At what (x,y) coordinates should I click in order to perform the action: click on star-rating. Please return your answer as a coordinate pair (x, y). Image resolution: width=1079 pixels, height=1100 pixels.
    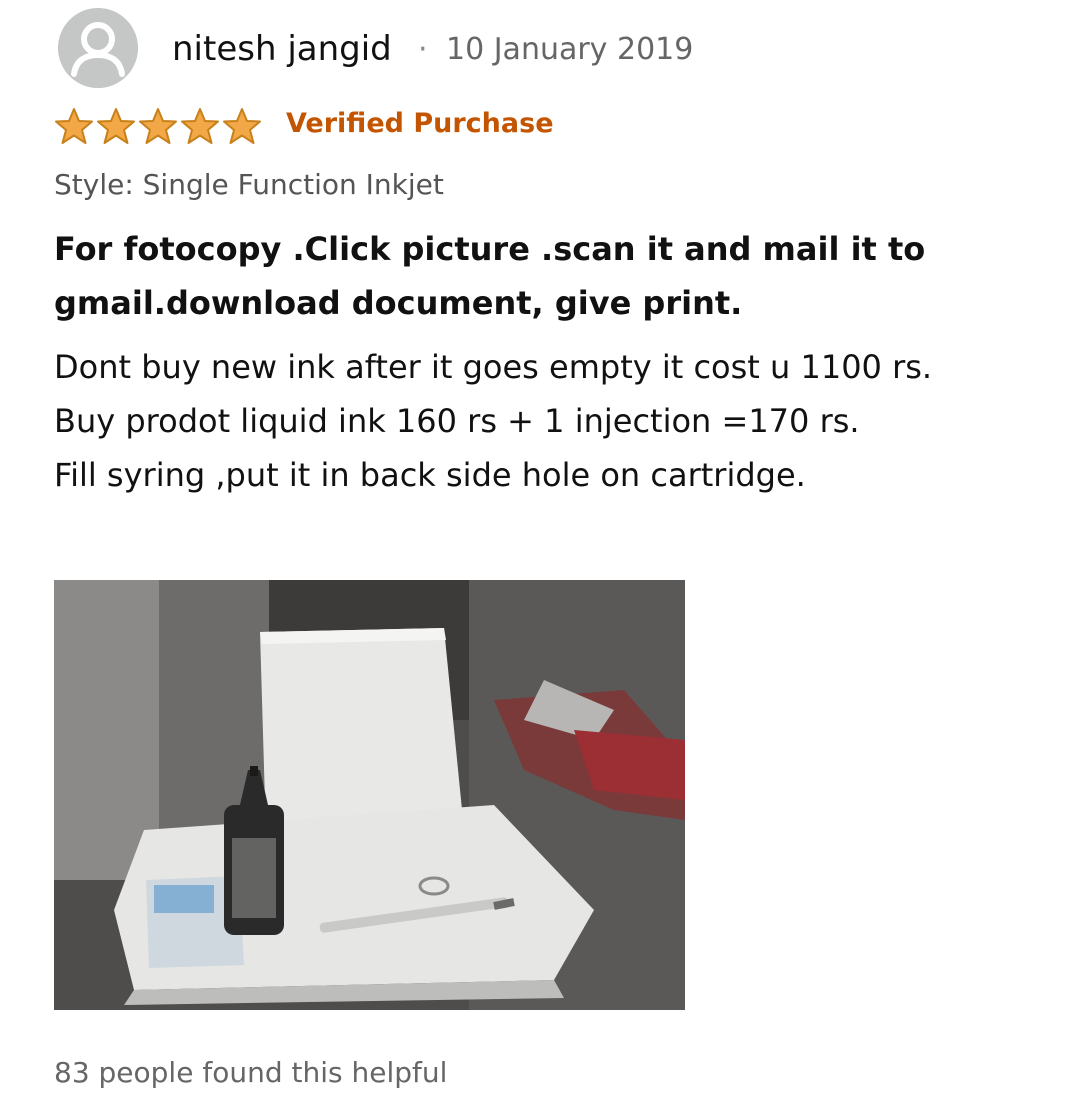
    Looking at the image, I should click on (158, 126).